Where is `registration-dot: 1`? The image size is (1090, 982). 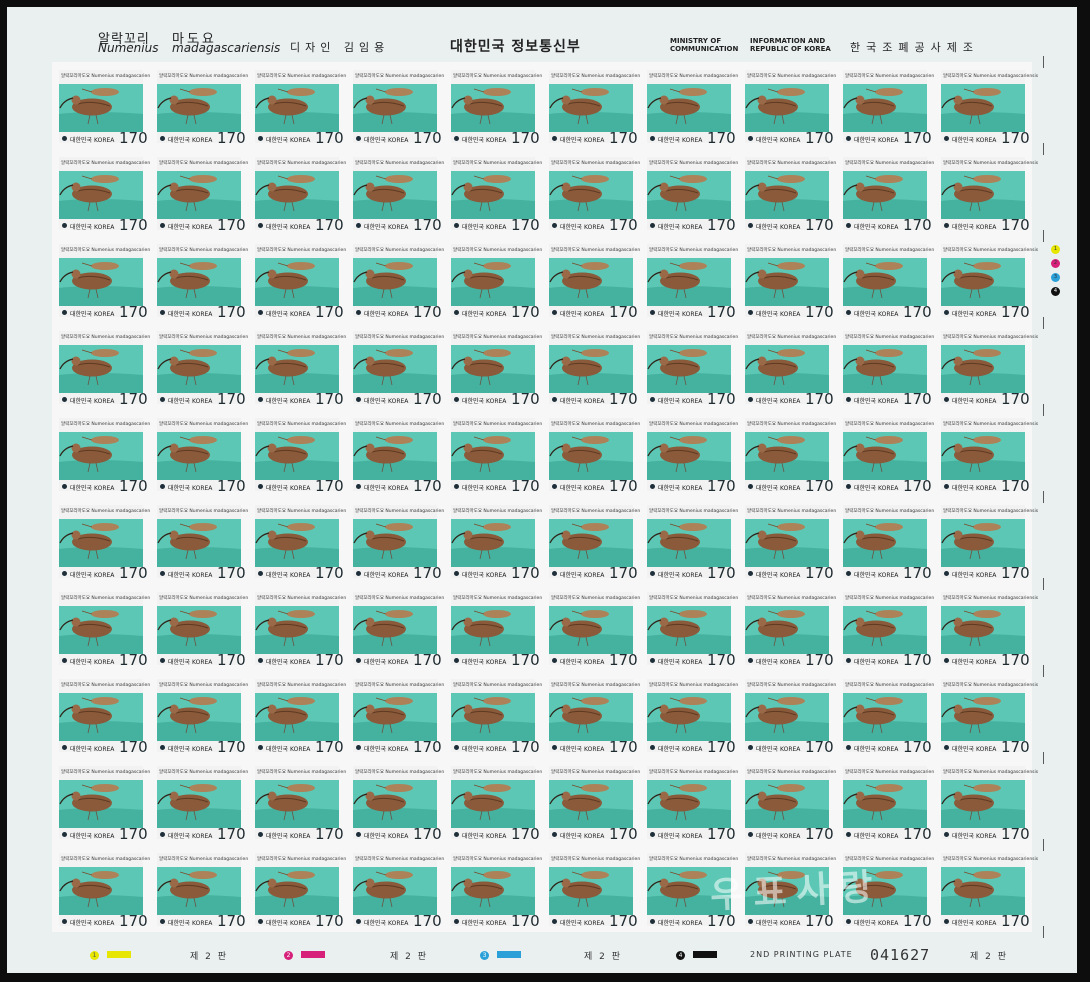
registration-dot: 1 is located at coordinates (1055, 249).